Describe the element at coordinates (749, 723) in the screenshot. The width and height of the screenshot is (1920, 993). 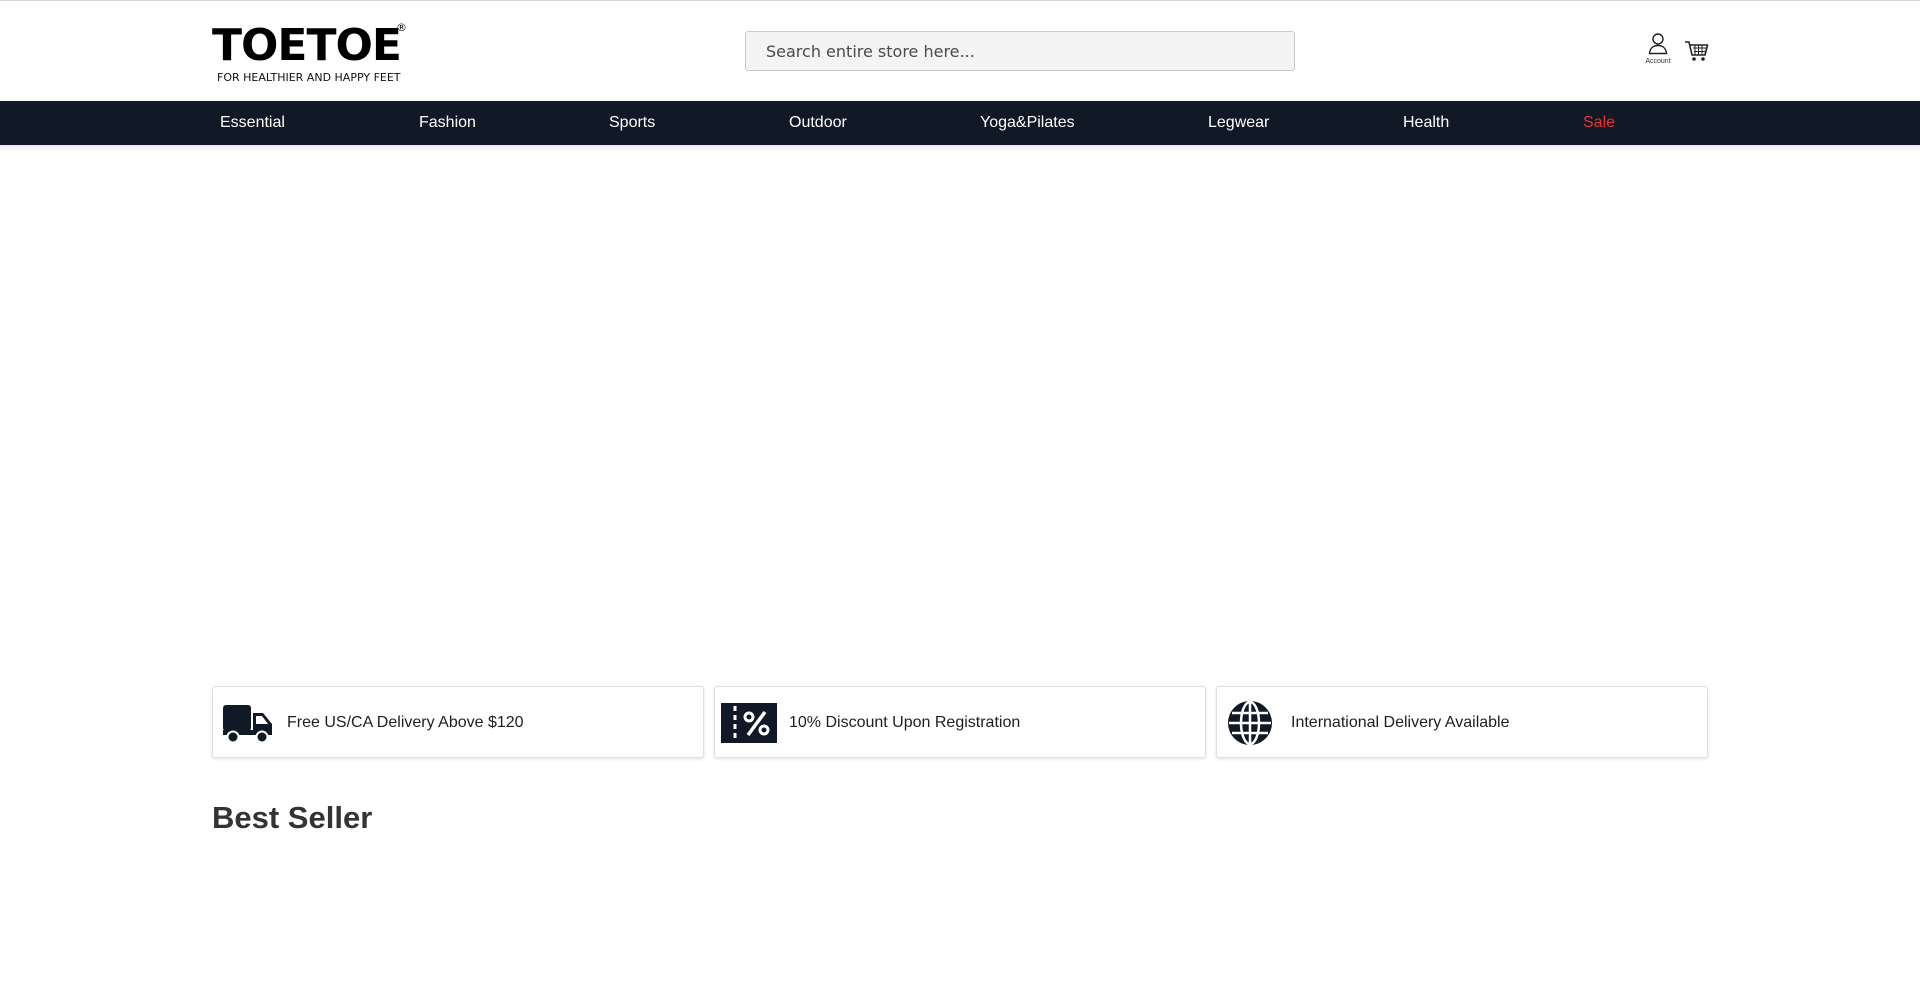
I see `discount-ticket-icon` at that location.